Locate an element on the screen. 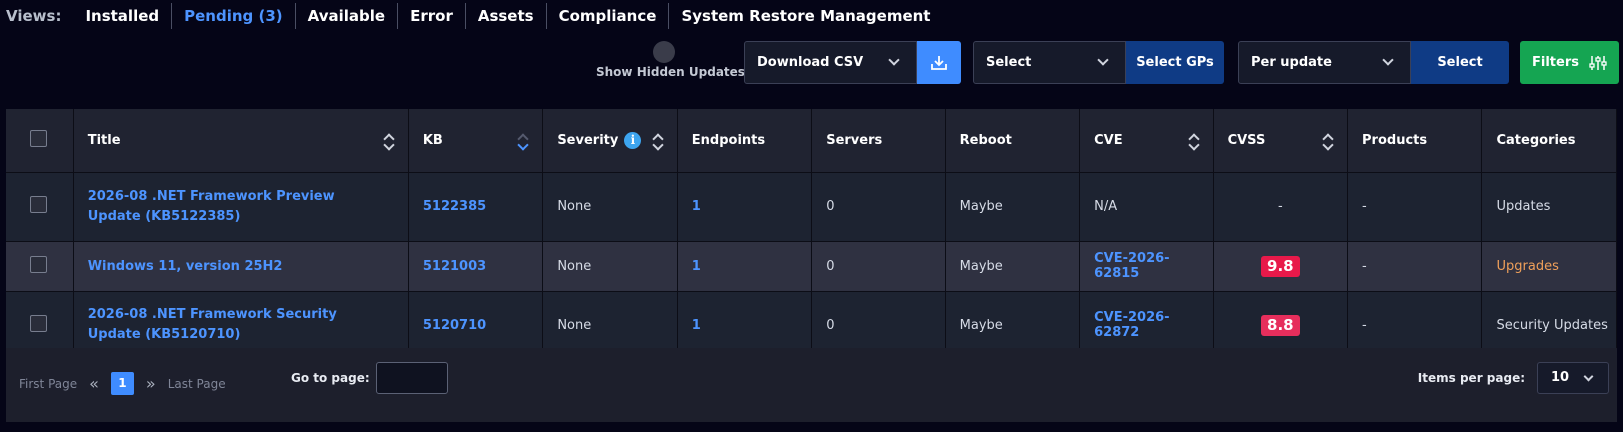  col-cvss-label: CVSS is located at coordinates (1246, 140).